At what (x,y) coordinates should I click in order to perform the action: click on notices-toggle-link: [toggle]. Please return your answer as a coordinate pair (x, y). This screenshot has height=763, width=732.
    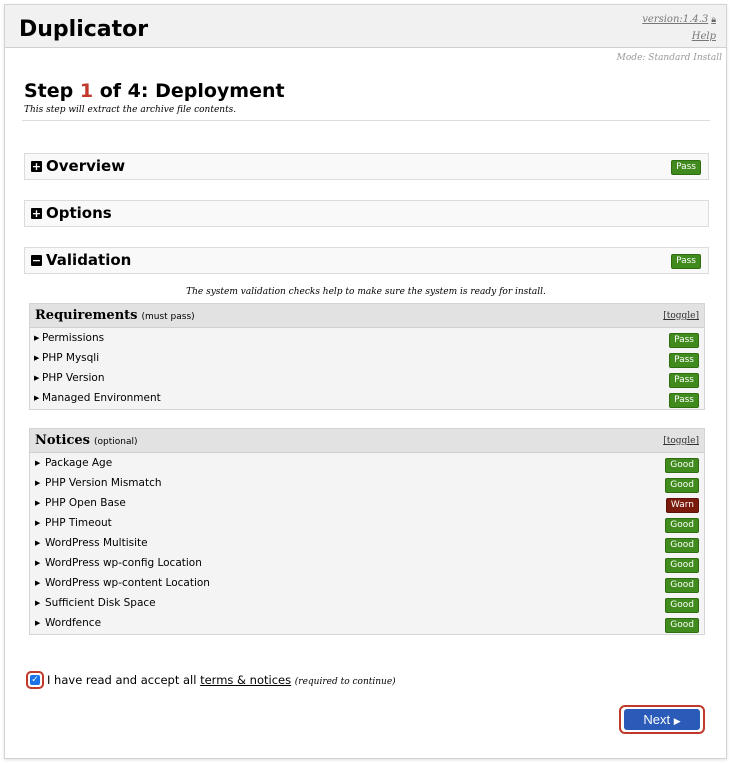
    Looking at the image, I should click on (681, 441).